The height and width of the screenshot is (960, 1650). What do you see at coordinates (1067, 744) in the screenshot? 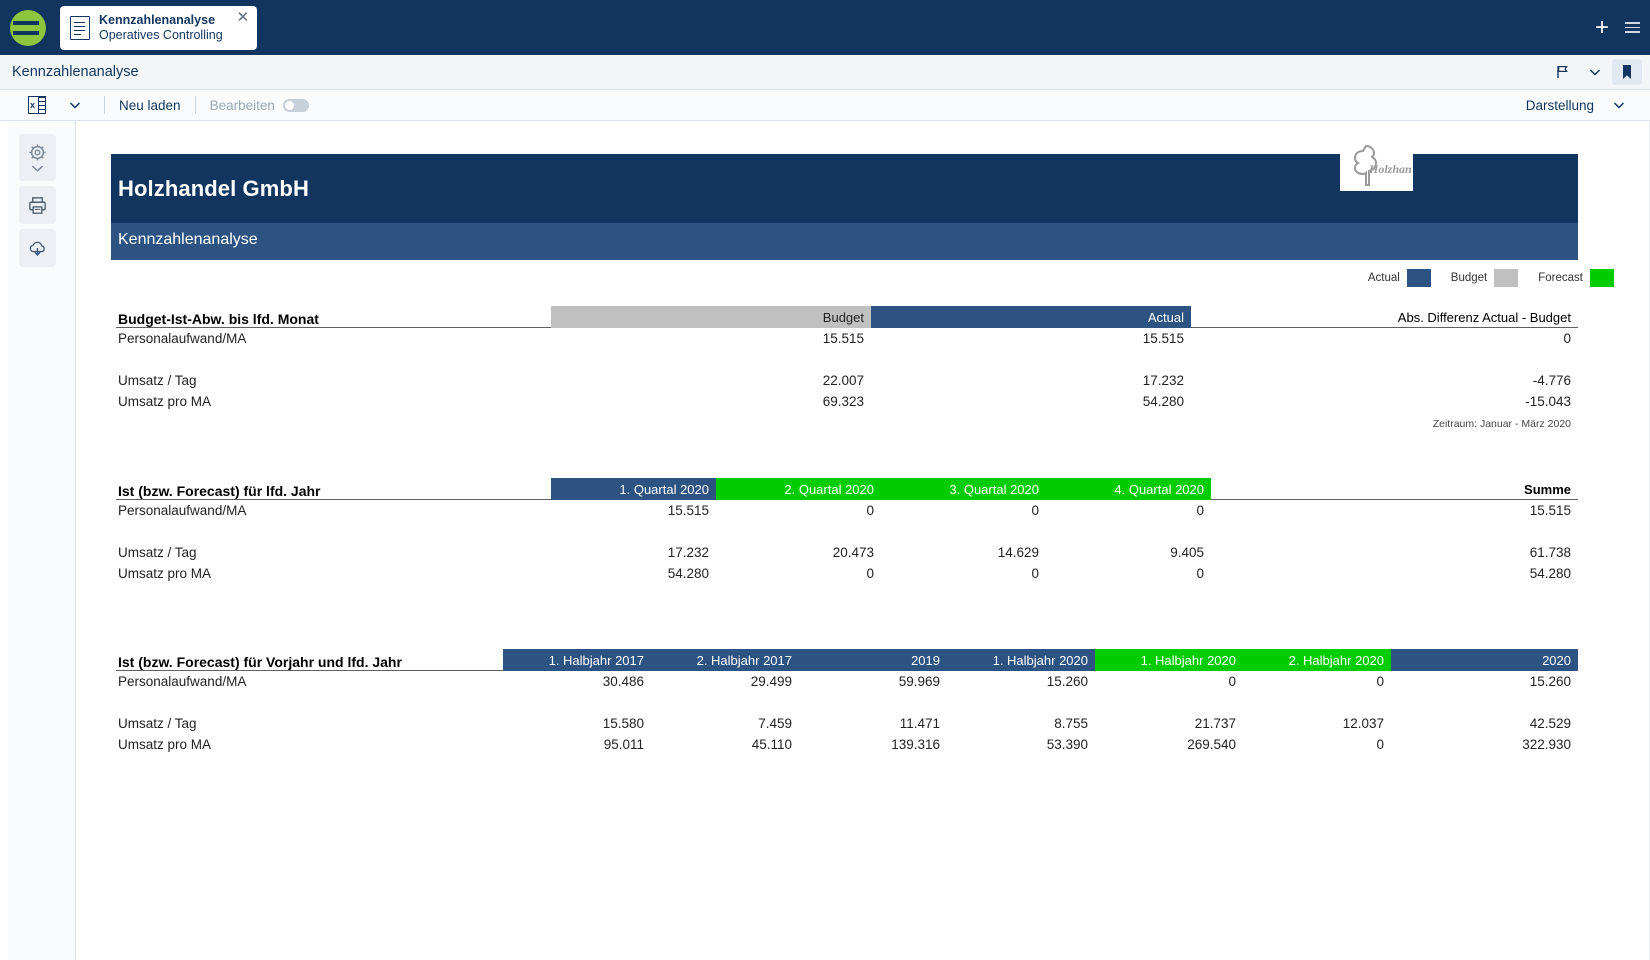
I see `table-cell: 53.390` at bounding box center [1067, 744].